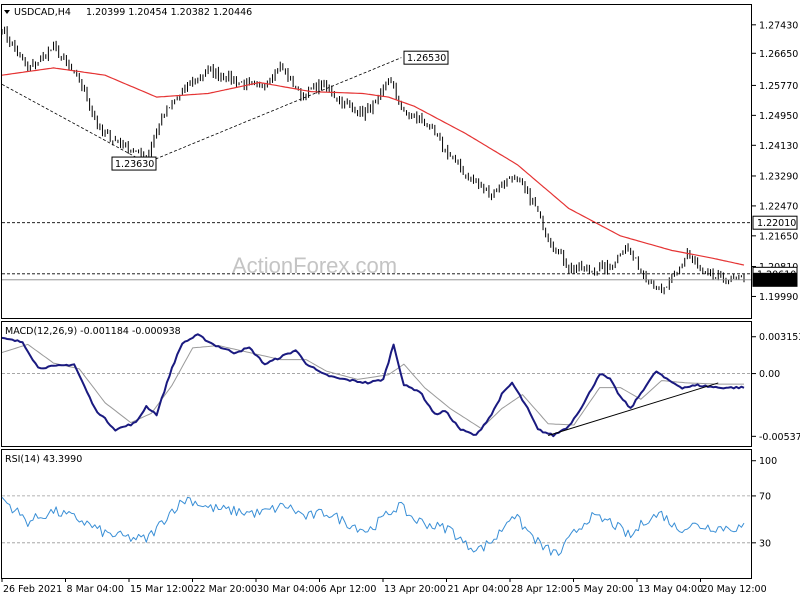  Describe the element at coordinates (778, 176) in the screenshot. I see `price-tick-label: 1.23290` at that location.